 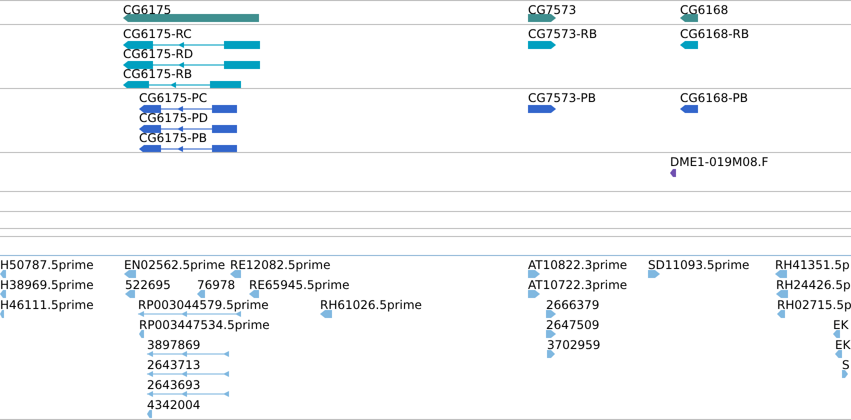 I want to click on feature-label: CG6175-PB, so click(x=173, y=138).